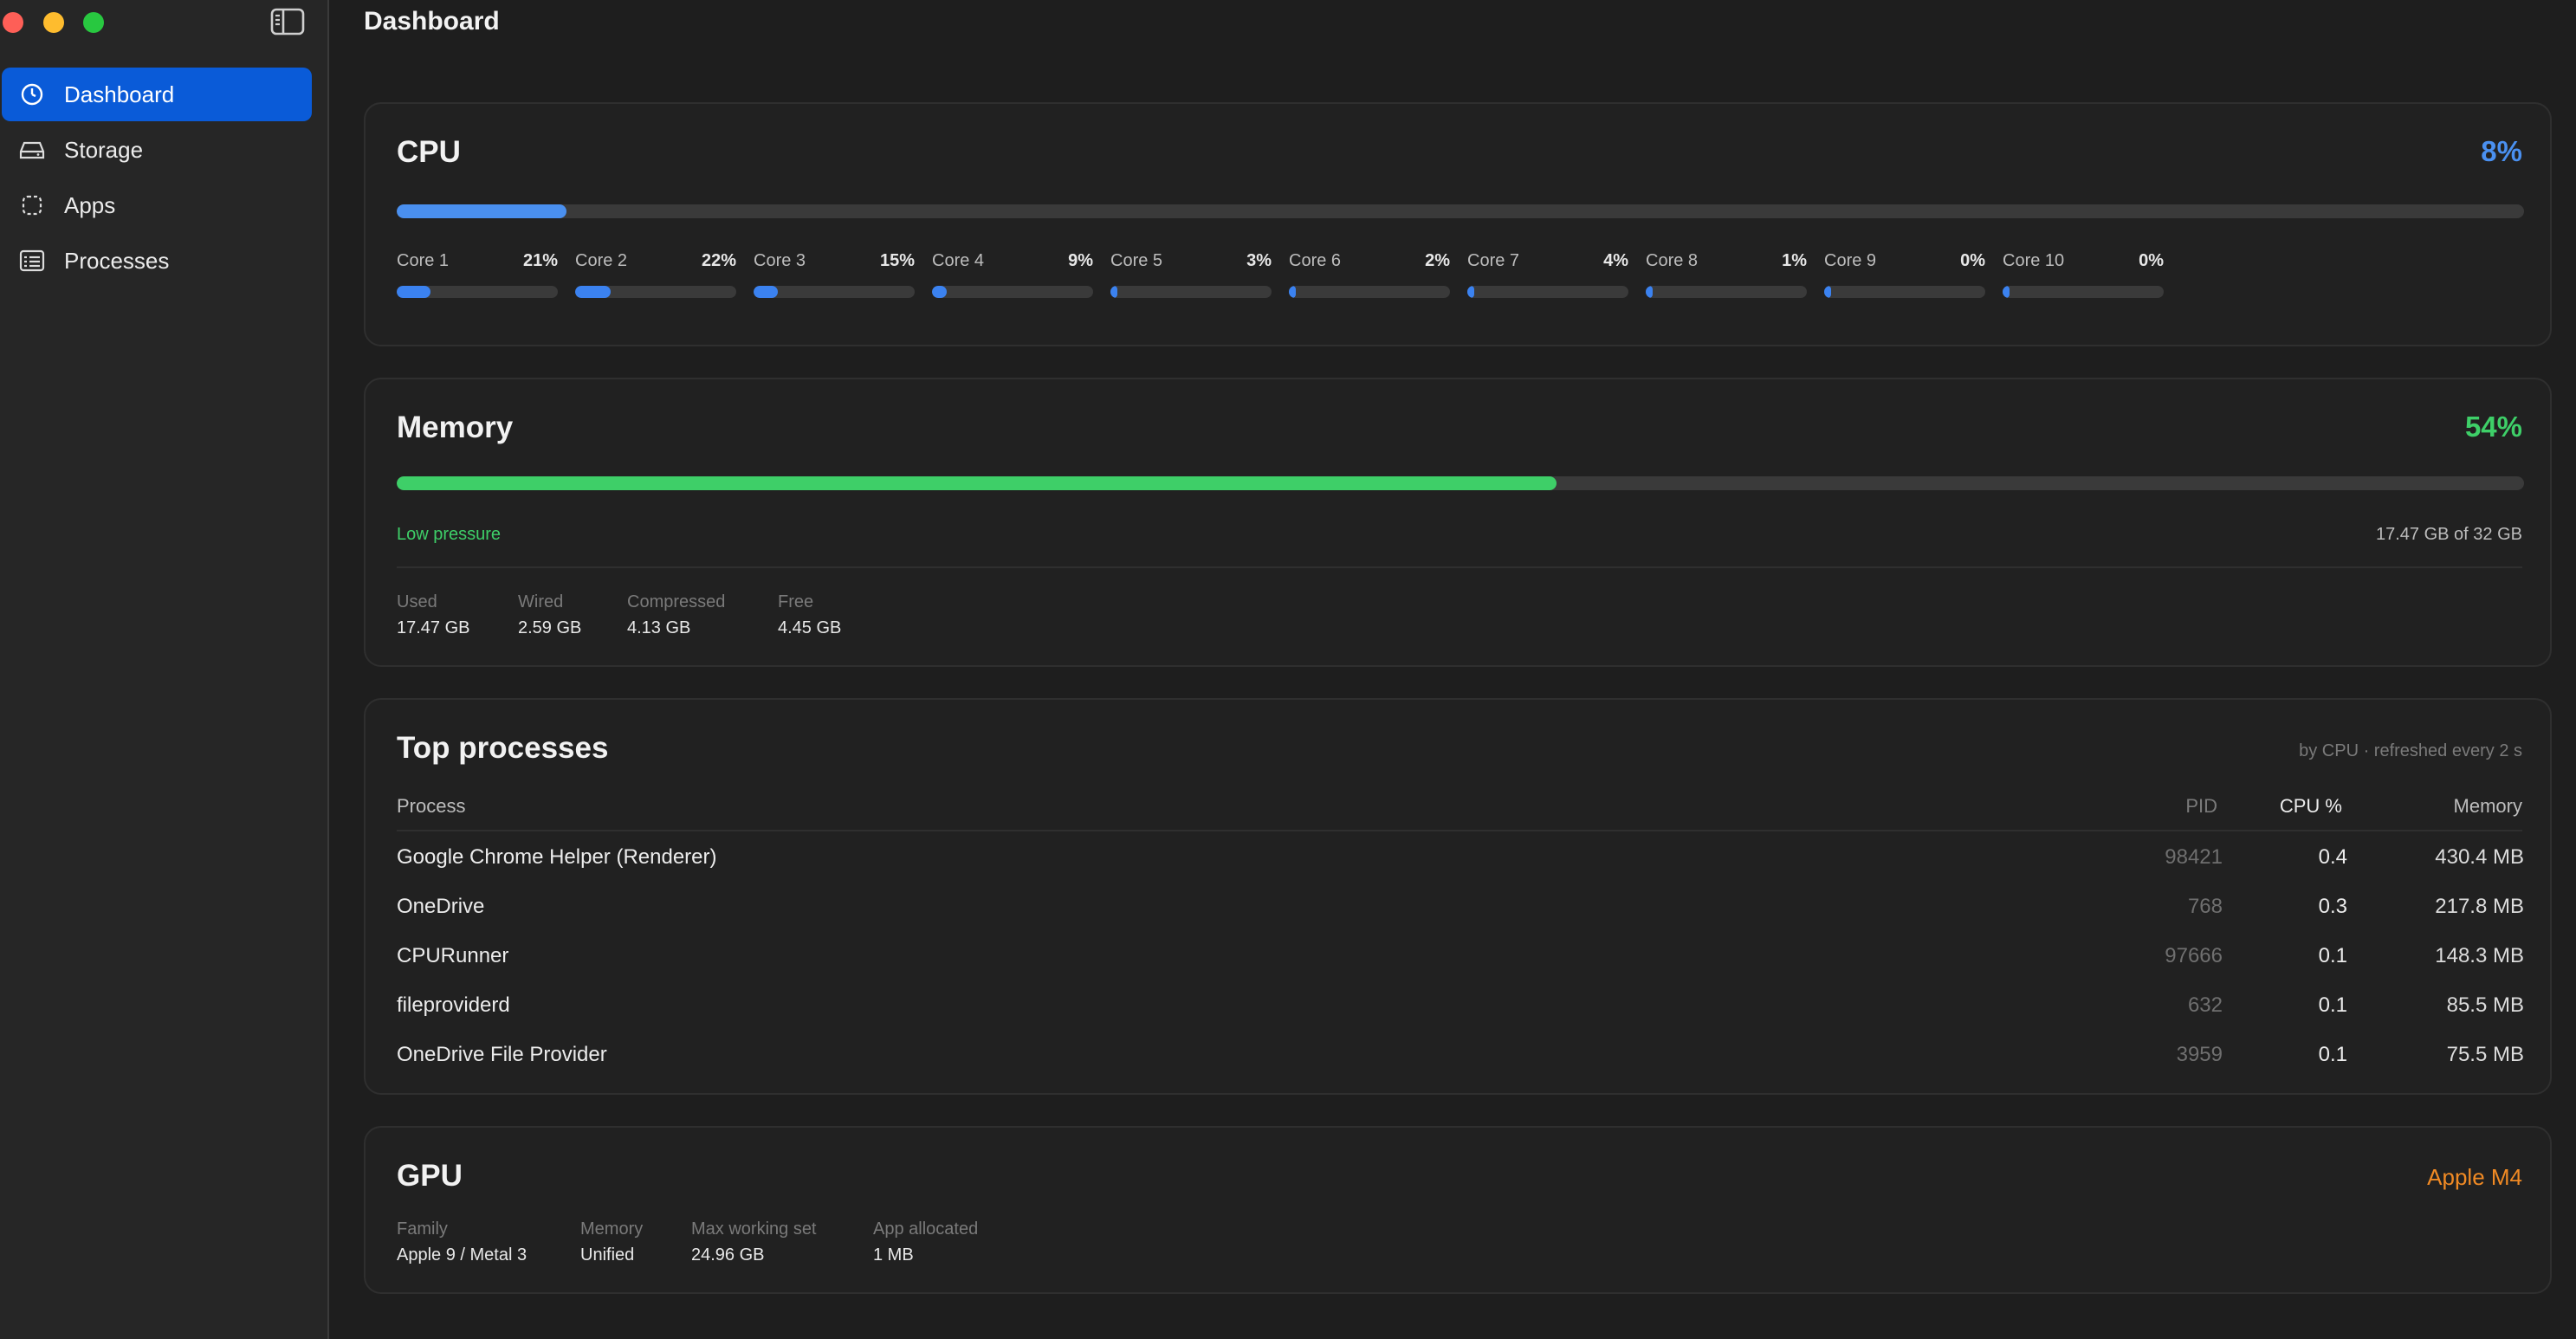 This screenshot has width=2576, height=1339. I want to click on gpu-stat-value: Unified, so click(607, 1255).